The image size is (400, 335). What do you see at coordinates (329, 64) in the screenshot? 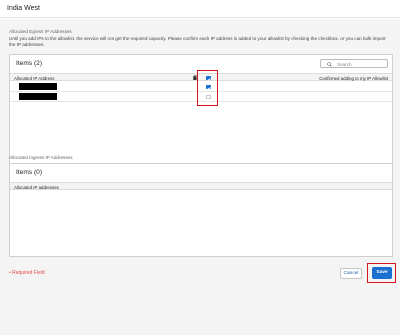
I see `search-icon` at bounding box center [329, 64].